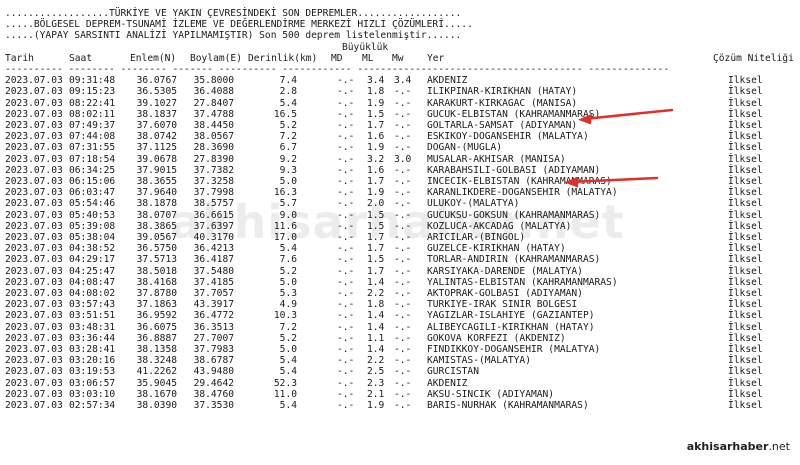 The image size is (800, 465). Describe the element at coordinates (626, 116) in the screenshot. I see `arrow-karakurt` at that location.